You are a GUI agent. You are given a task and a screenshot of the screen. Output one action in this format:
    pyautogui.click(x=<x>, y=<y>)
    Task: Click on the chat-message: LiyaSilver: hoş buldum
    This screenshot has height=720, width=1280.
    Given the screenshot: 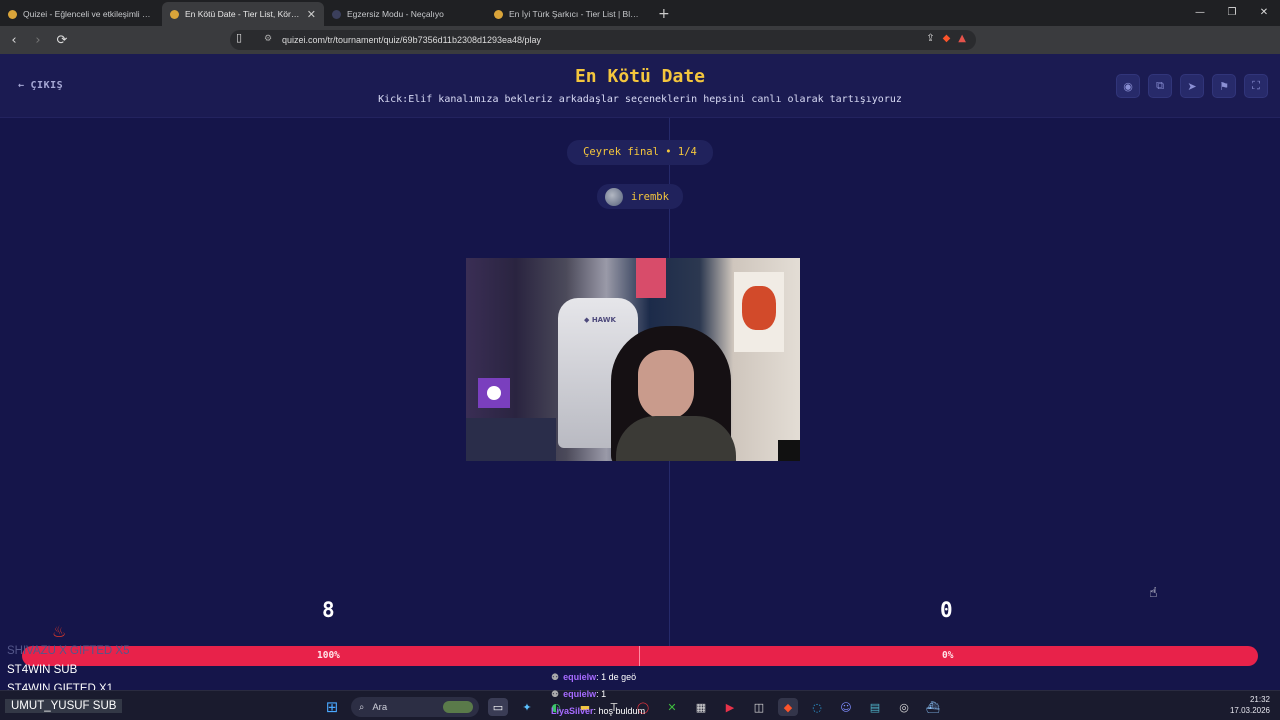 What is the action you would take?
    pyautogui.click(x=598, y=711)
    